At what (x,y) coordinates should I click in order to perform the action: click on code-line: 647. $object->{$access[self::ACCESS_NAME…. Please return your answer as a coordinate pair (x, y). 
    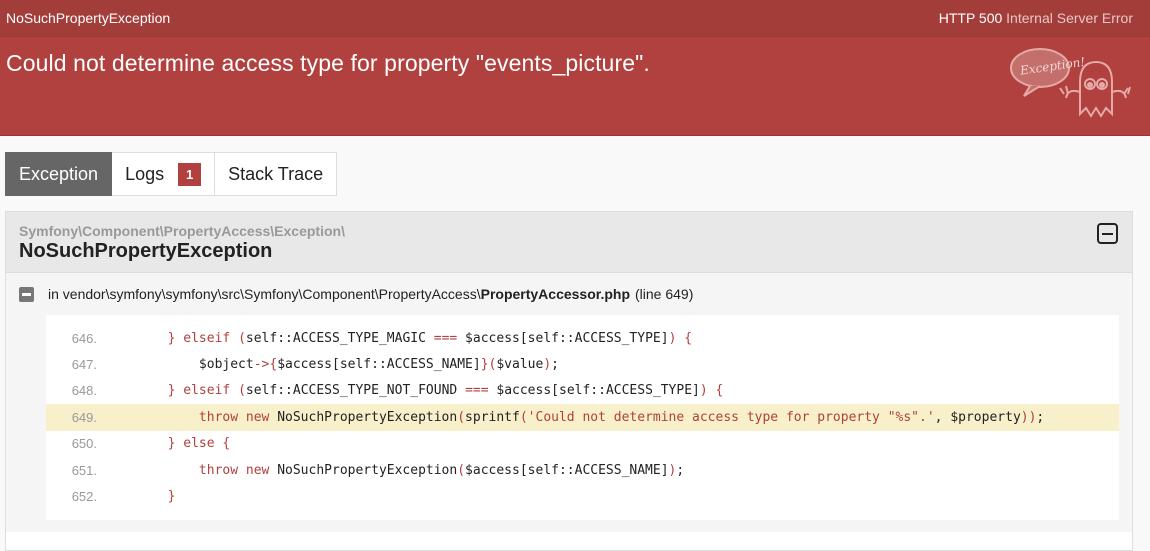
    Looking at the image, I should click on (582, 364).